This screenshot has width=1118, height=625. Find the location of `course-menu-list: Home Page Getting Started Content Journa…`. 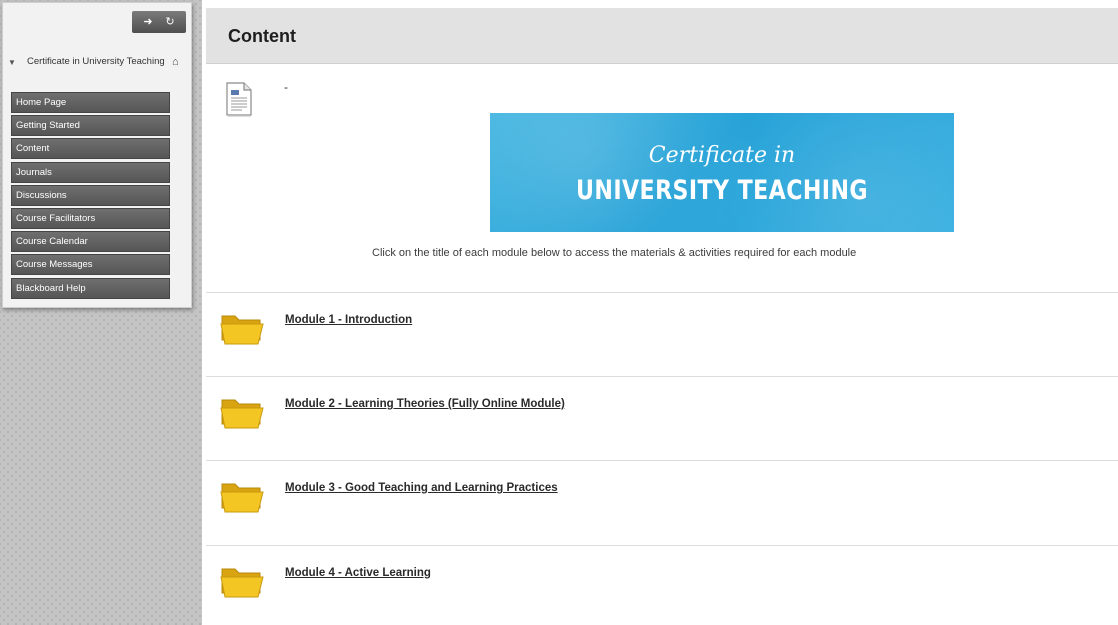

course-menu-list: Home Page Getting Started Content Journa… is located at coordinates (90, 196).